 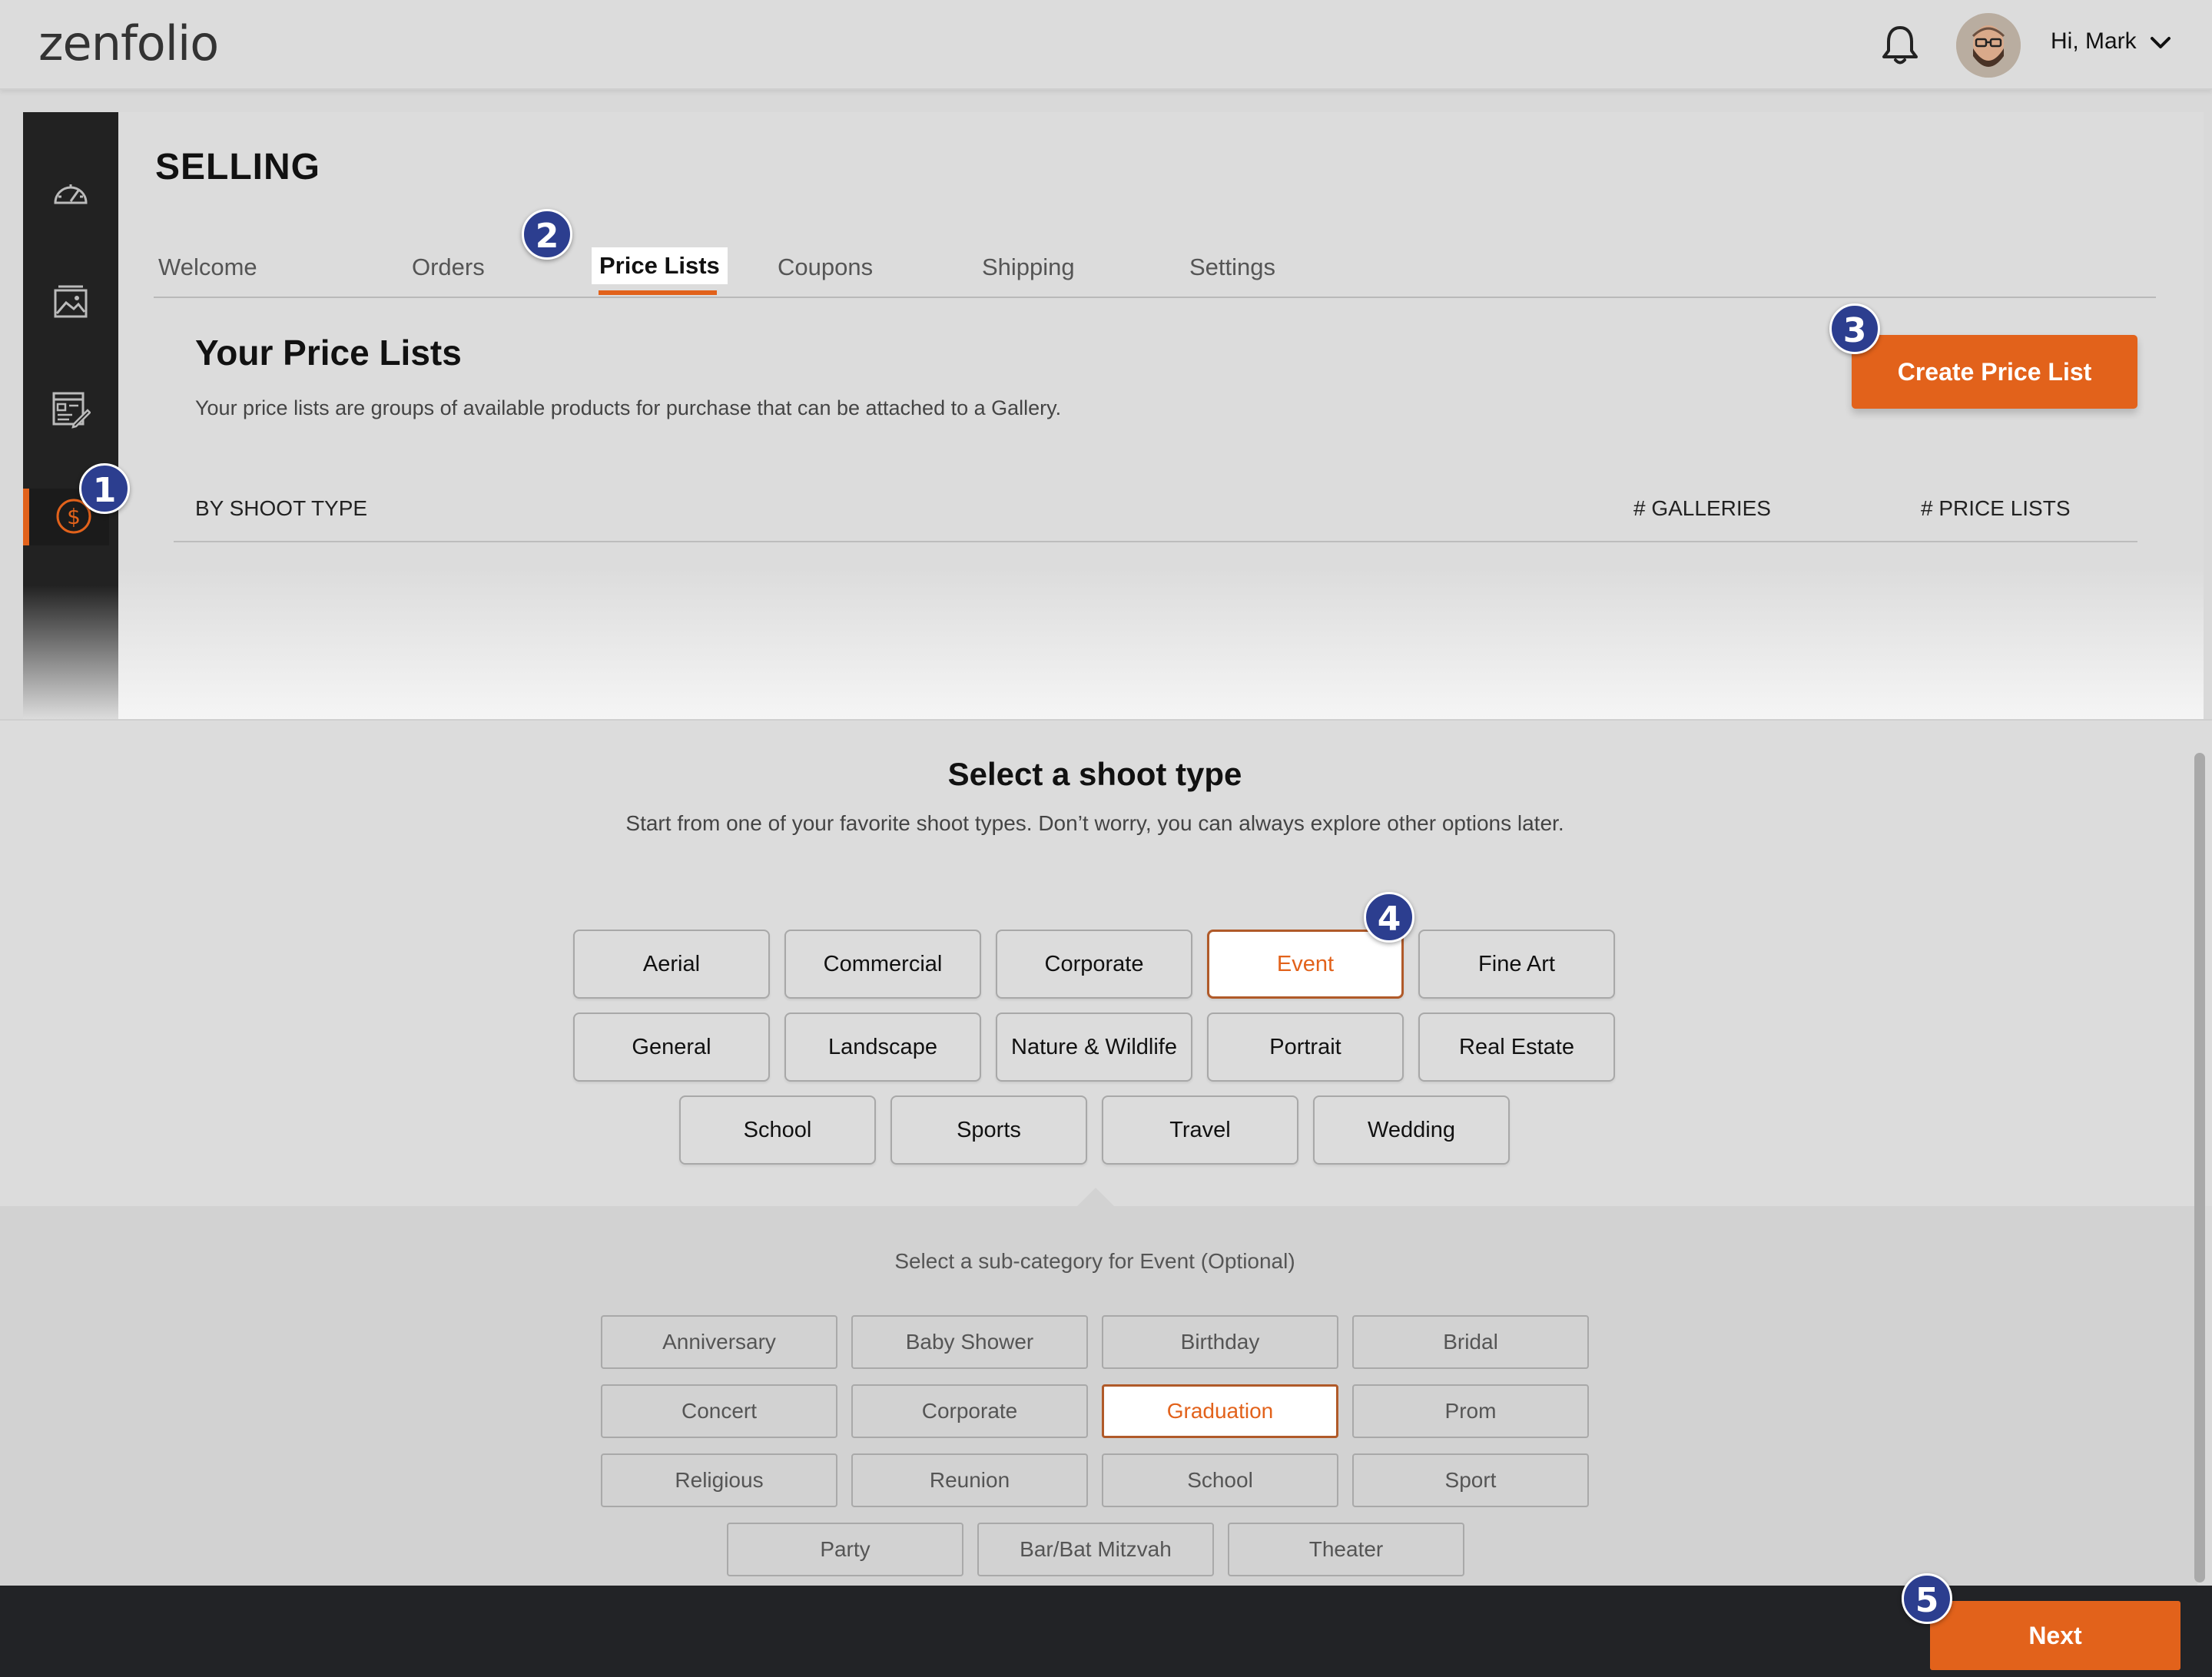 I want to click on next-button: Next, so click(x=2055, y=1635).